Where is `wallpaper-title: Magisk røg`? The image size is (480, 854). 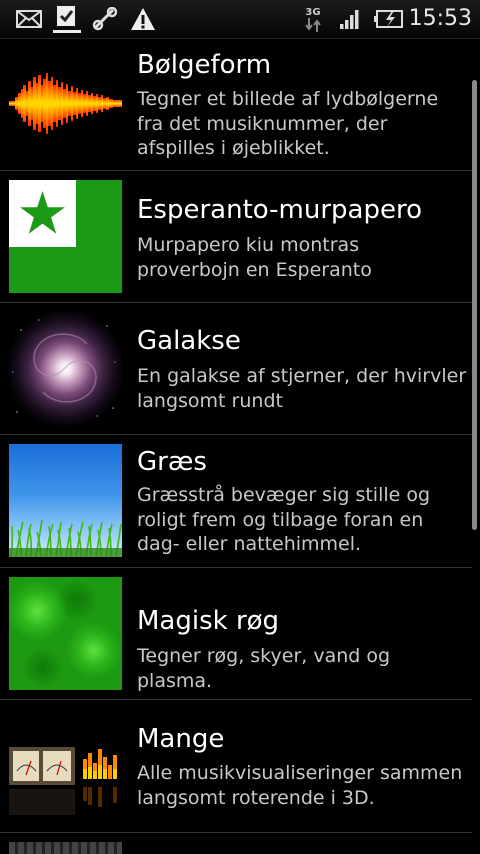
wallpaper-title: Magisk røg is located at coordinates (208, 621).